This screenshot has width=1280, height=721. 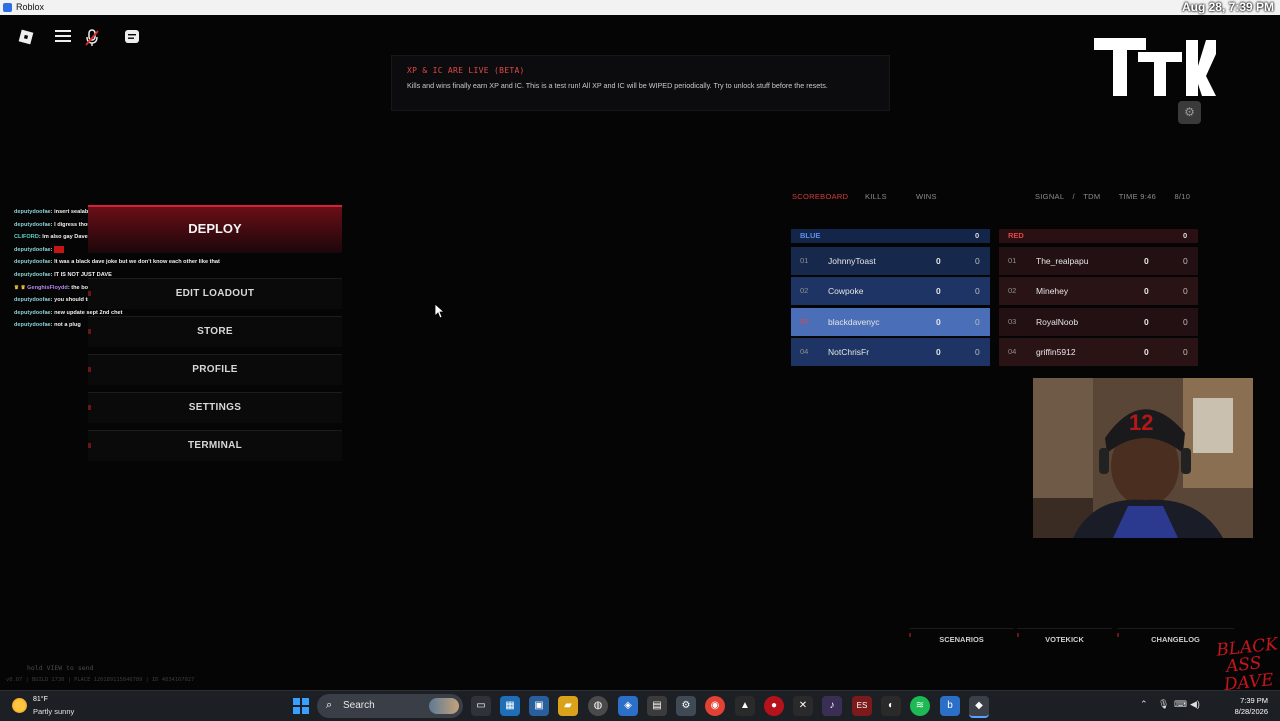 What do you see at coordinates (926, 196) in the screenshot?
I see `tab-wins: WINS` at bounding box center [926, 196].